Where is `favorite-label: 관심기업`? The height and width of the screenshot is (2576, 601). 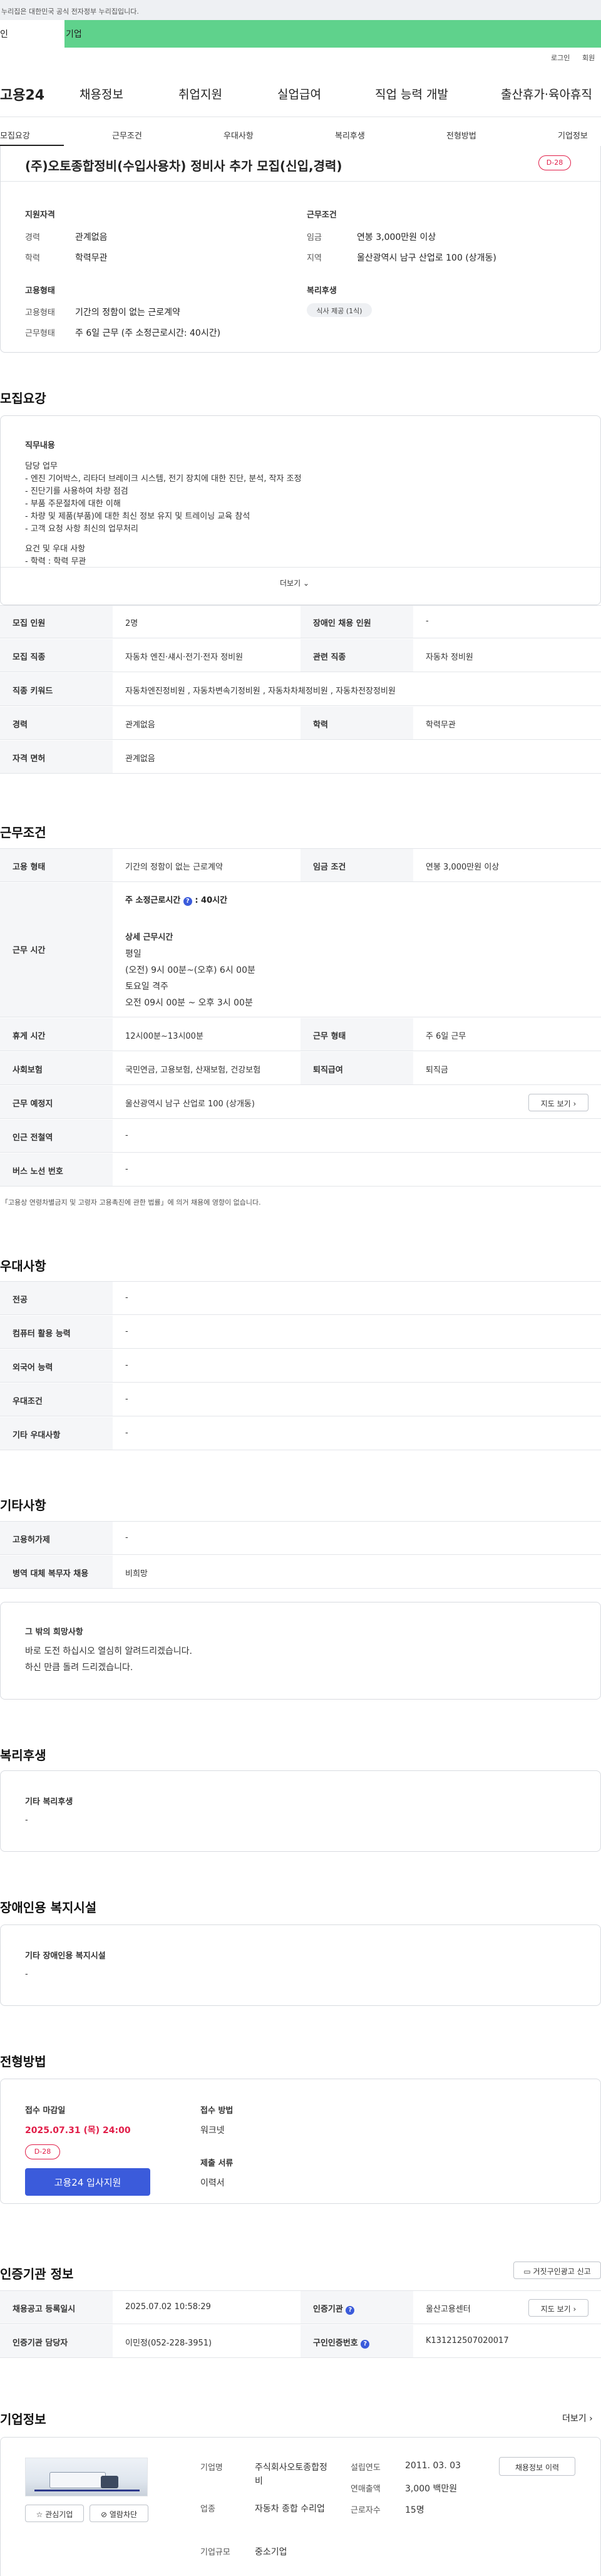
favorite-label: 관심기업 is located at coordinates (59, 2514).